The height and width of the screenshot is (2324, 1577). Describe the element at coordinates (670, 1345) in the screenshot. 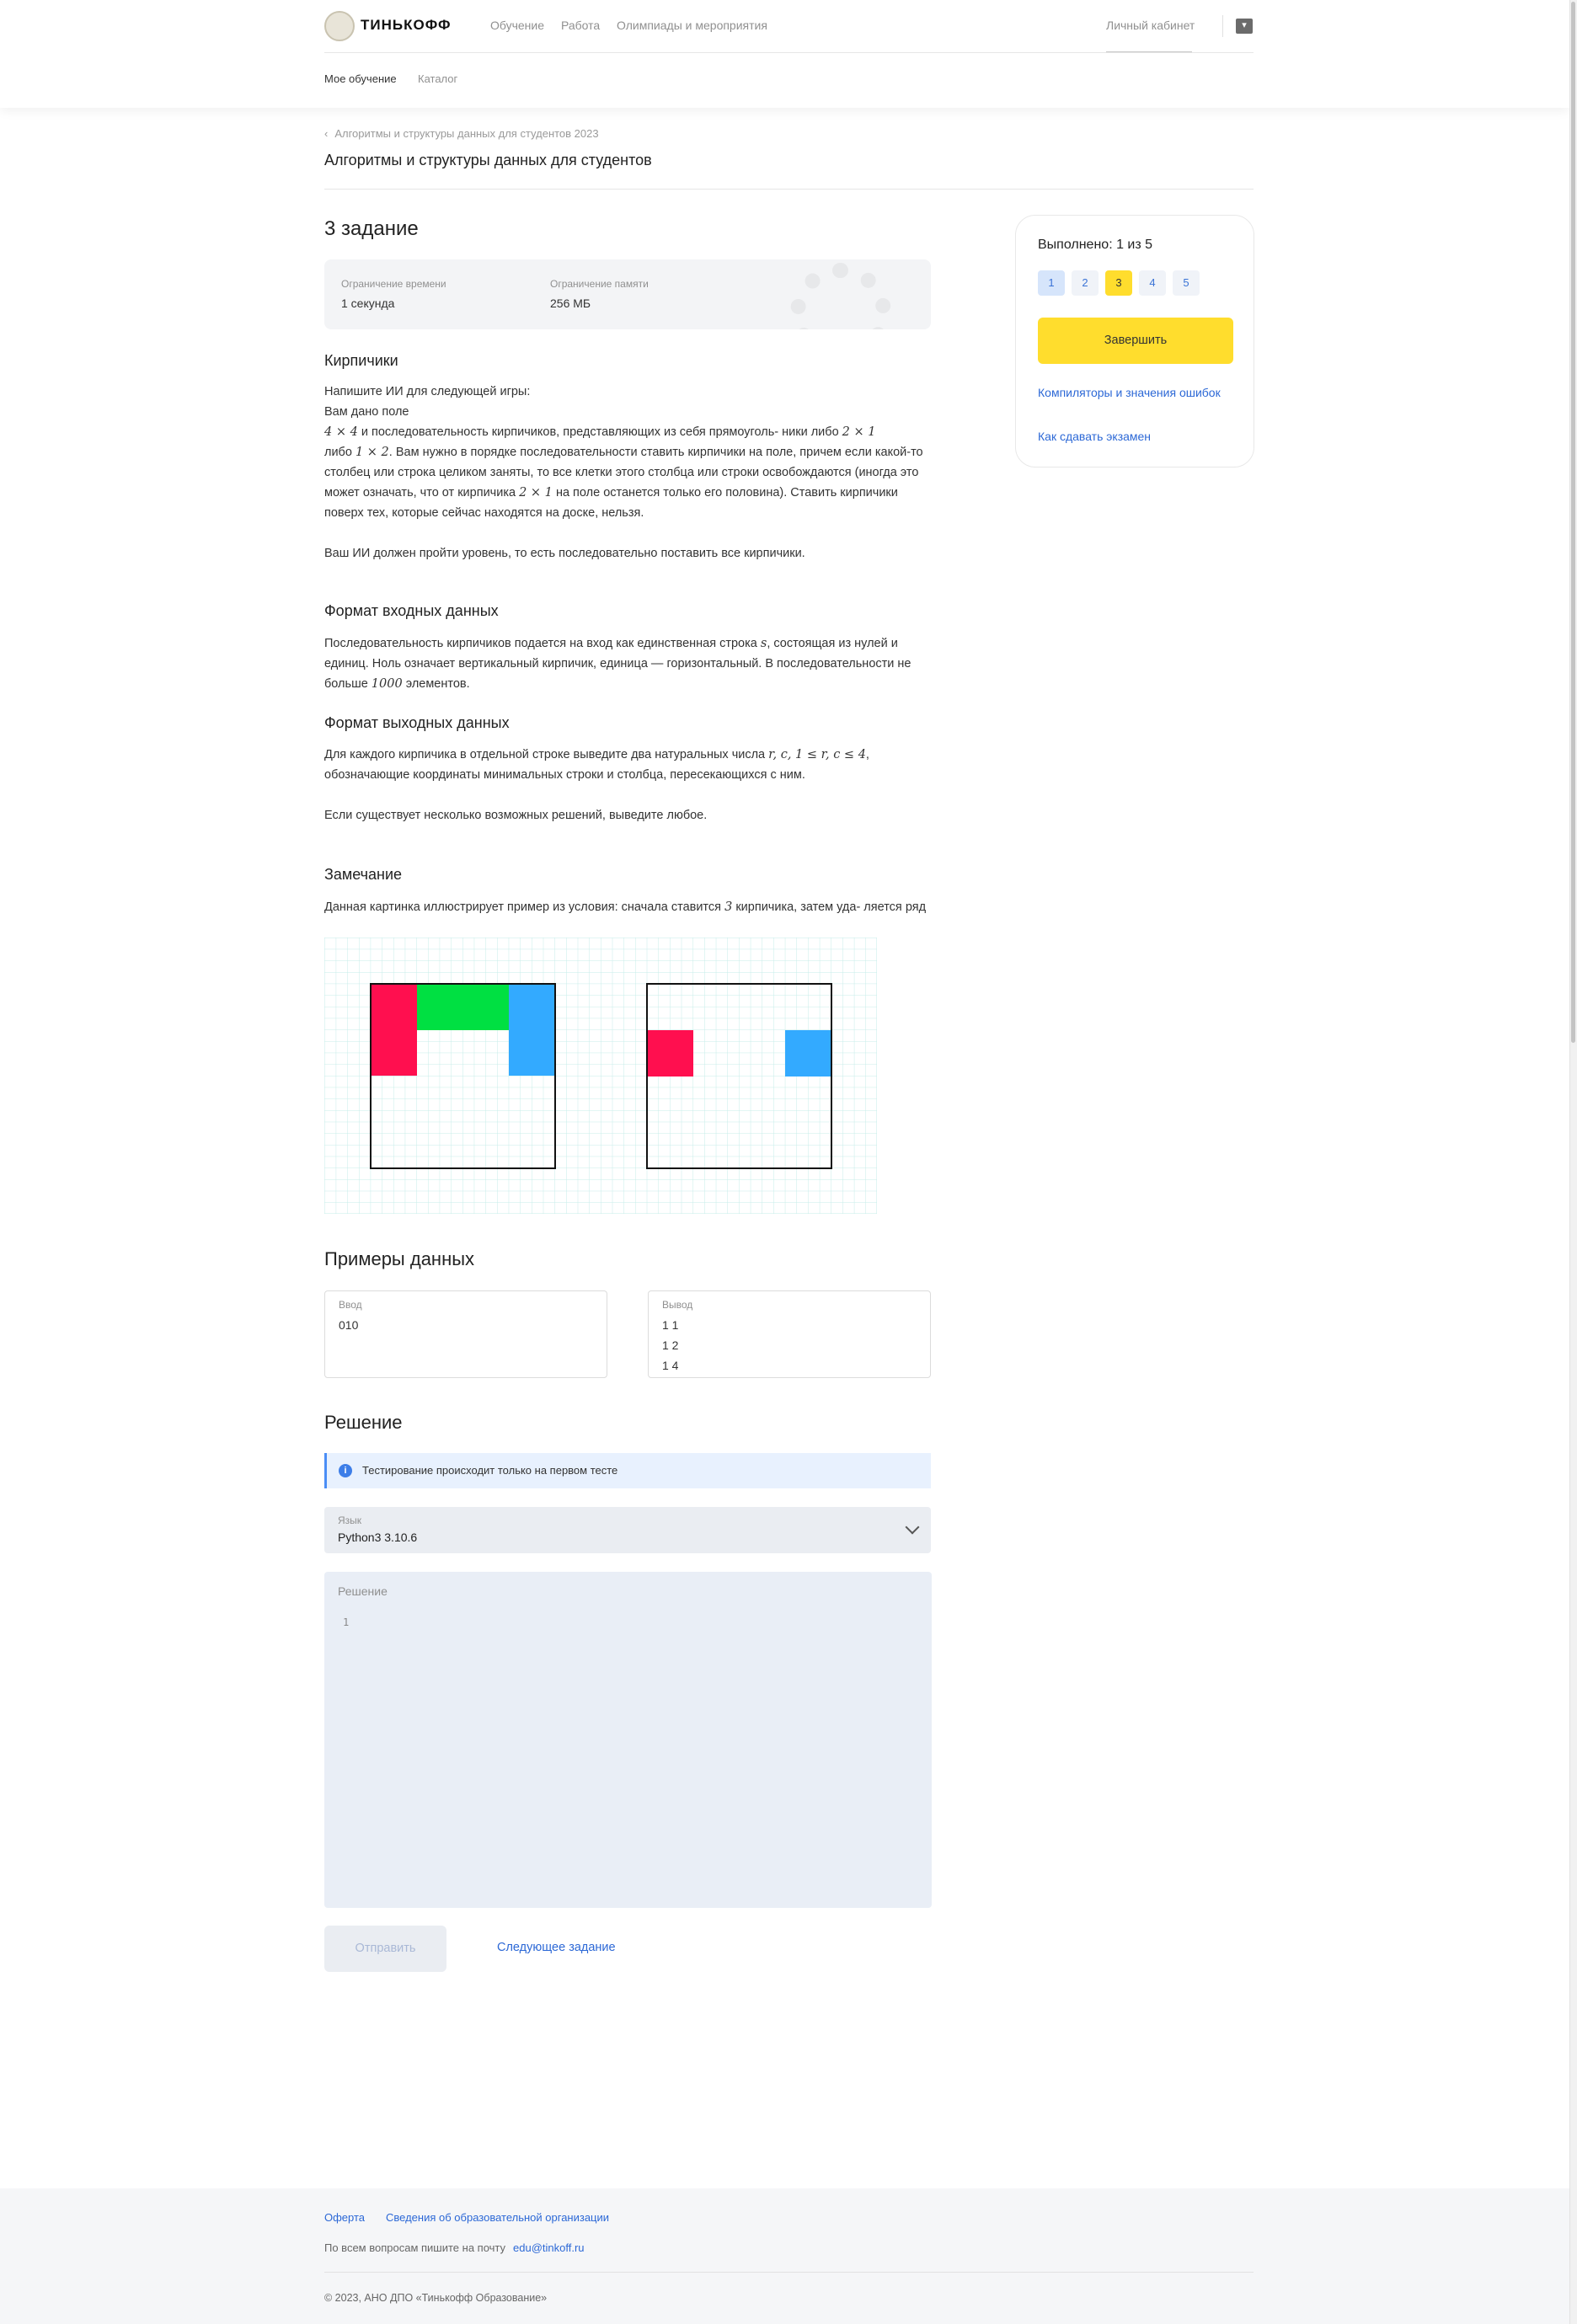

I see `example-output-lines: 1 1 1 2 1 4` at that location.